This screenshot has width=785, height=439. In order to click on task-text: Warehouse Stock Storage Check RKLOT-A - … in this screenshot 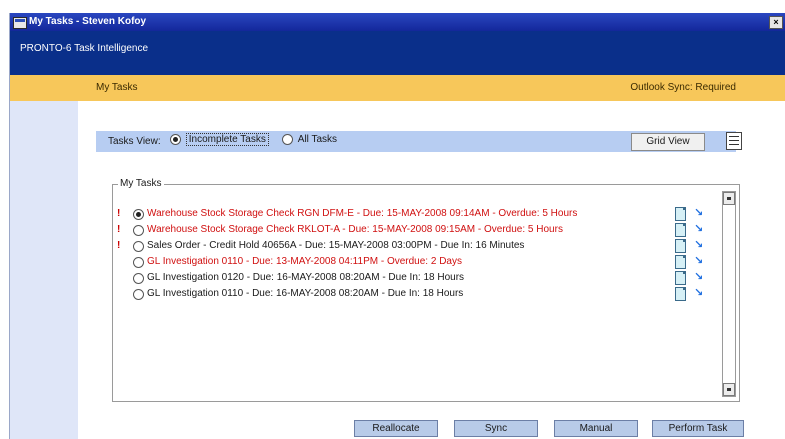, I will do `click(355, 229)`.